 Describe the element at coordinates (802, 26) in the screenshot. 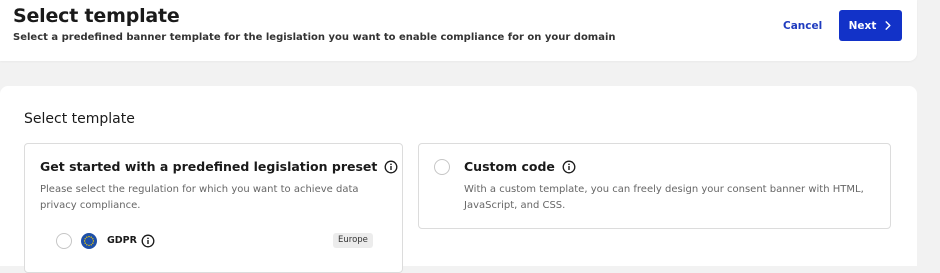

I see `cancel-button: Cancel` at that location.